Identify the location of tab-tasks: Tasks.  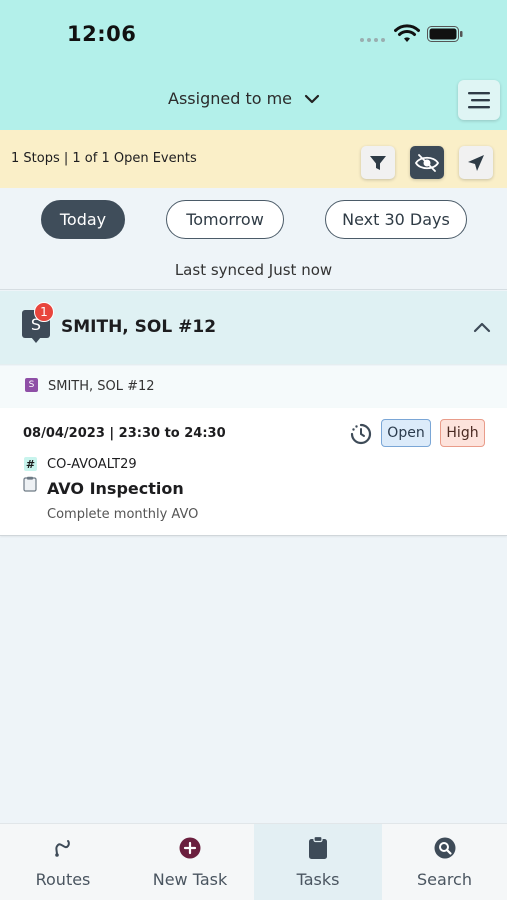
(318, 862).